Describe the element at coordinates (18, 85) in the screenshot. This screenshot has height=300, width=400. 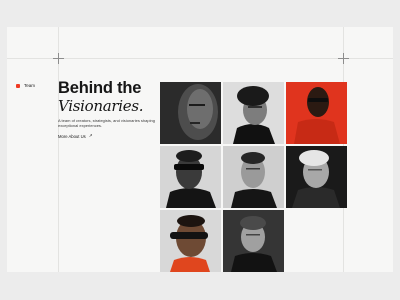
I see `square-bullet-icon` at that location.